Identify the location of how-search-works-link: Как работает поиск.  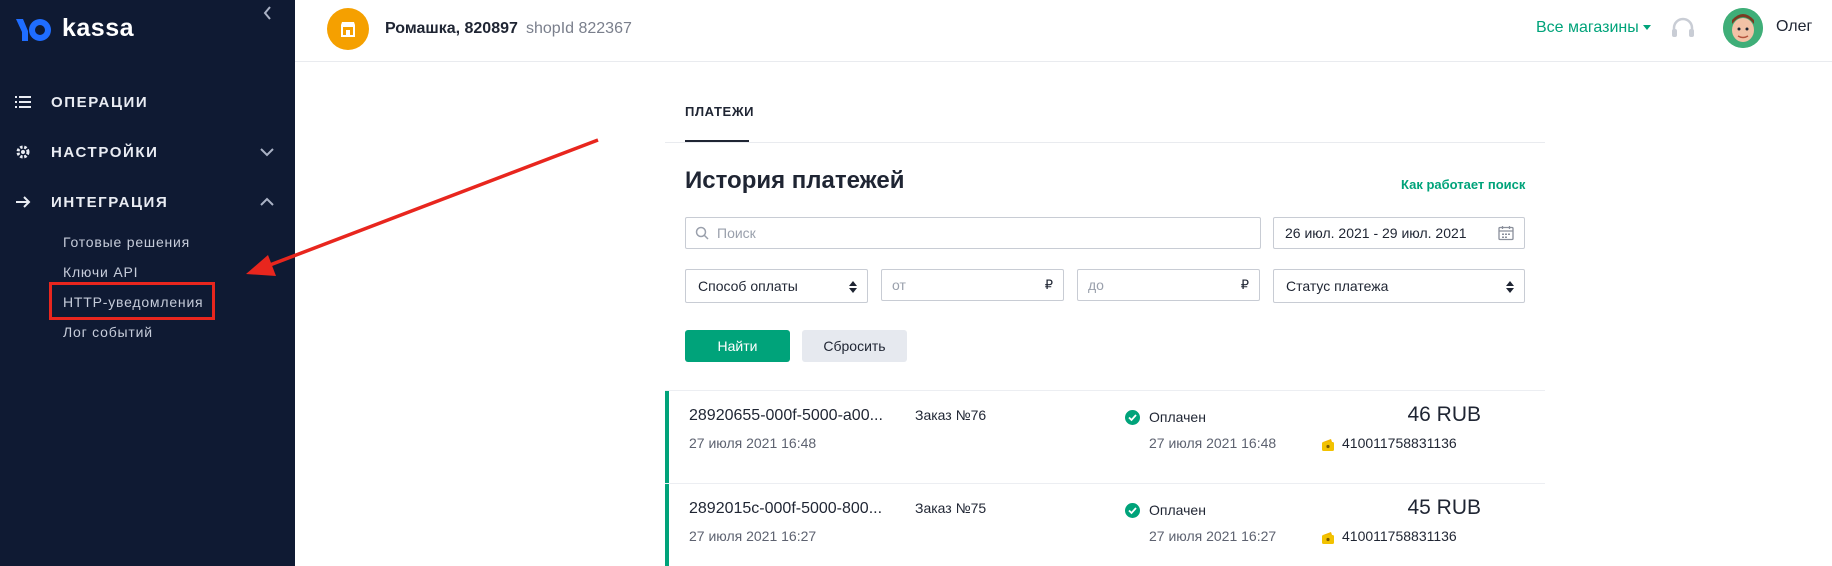
(1463, 184).